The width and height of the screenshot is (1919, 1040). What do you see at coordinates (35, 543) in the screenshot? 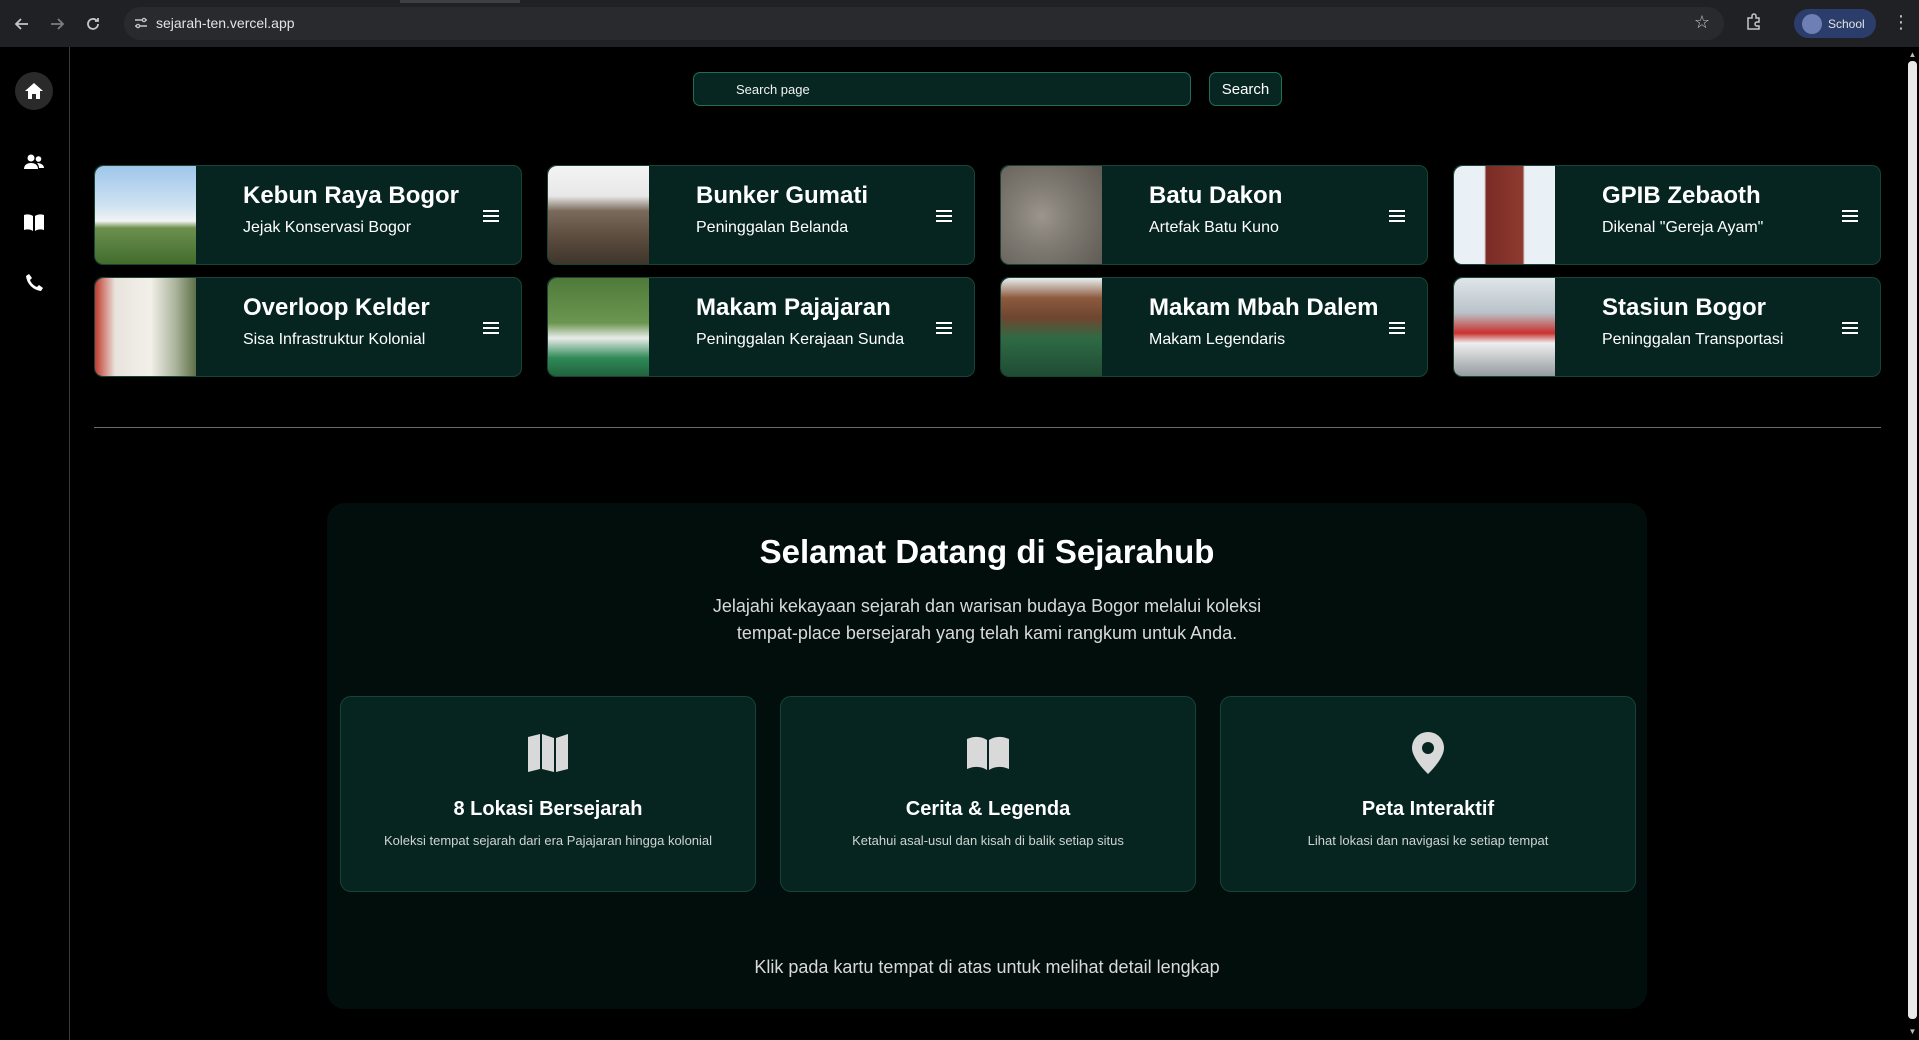
I see `sidebar` at bounding box center [35, 543].